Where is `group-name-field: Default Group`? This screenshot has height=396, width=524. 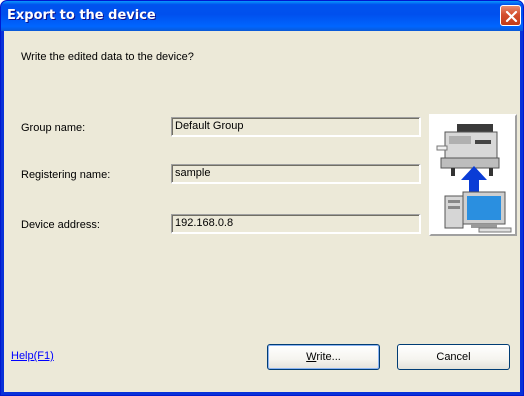 group-name-field: Default Group is located at coordinates (296, 127).